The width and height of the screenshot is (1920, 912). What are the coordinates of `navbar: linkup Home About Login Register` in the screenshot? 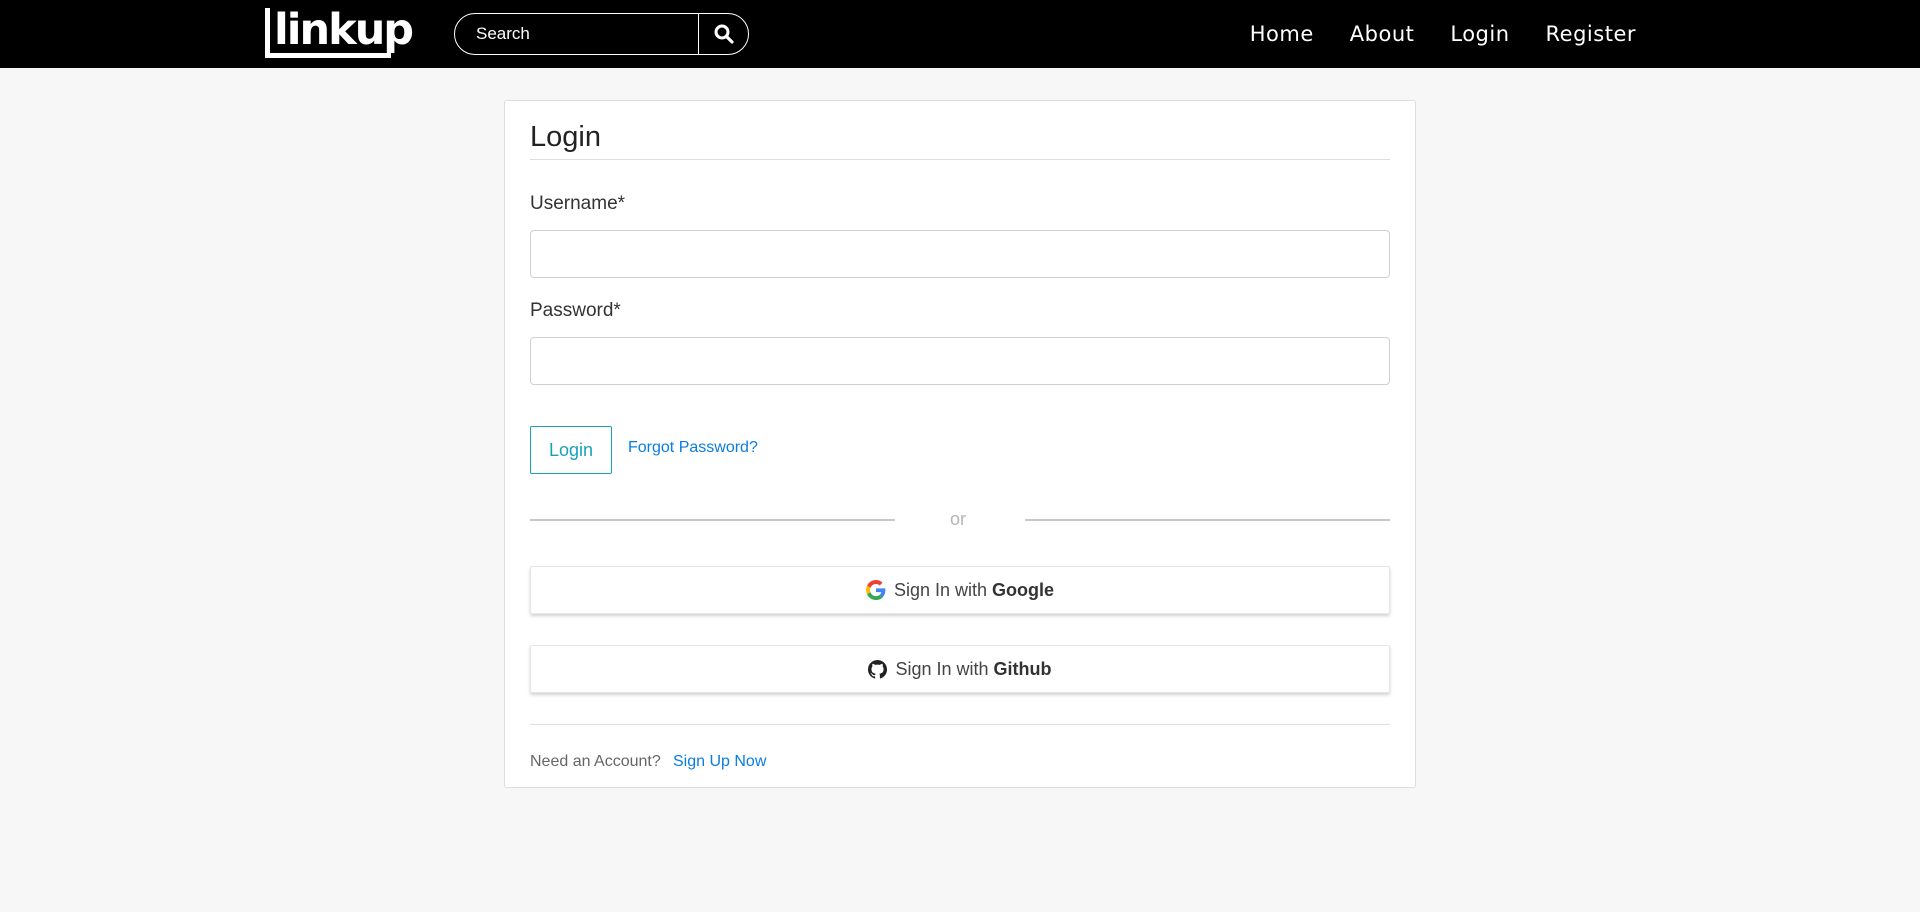 It's located at (960, 34).